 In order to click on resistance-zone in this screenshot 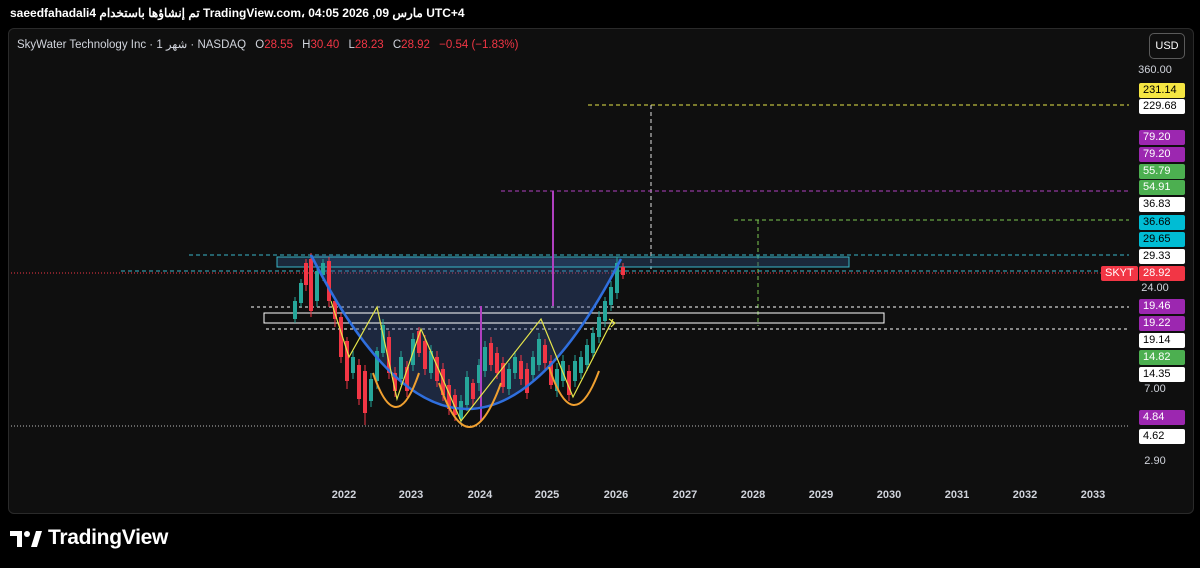, I will do `click(563, 262)`.